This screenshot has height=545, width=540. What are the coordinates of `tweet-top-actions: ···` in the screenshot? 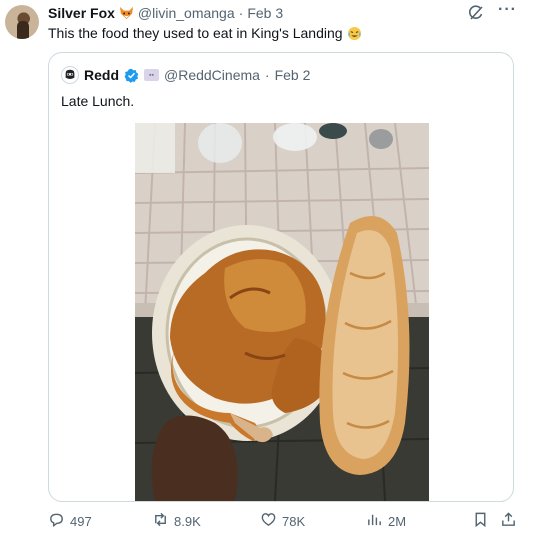 It's located at (492, 11).